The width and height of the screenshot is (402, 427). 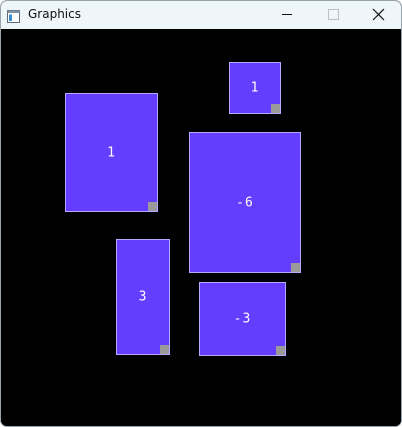 I want to click on title-bar: Graphics, so click(x=201, y=15).